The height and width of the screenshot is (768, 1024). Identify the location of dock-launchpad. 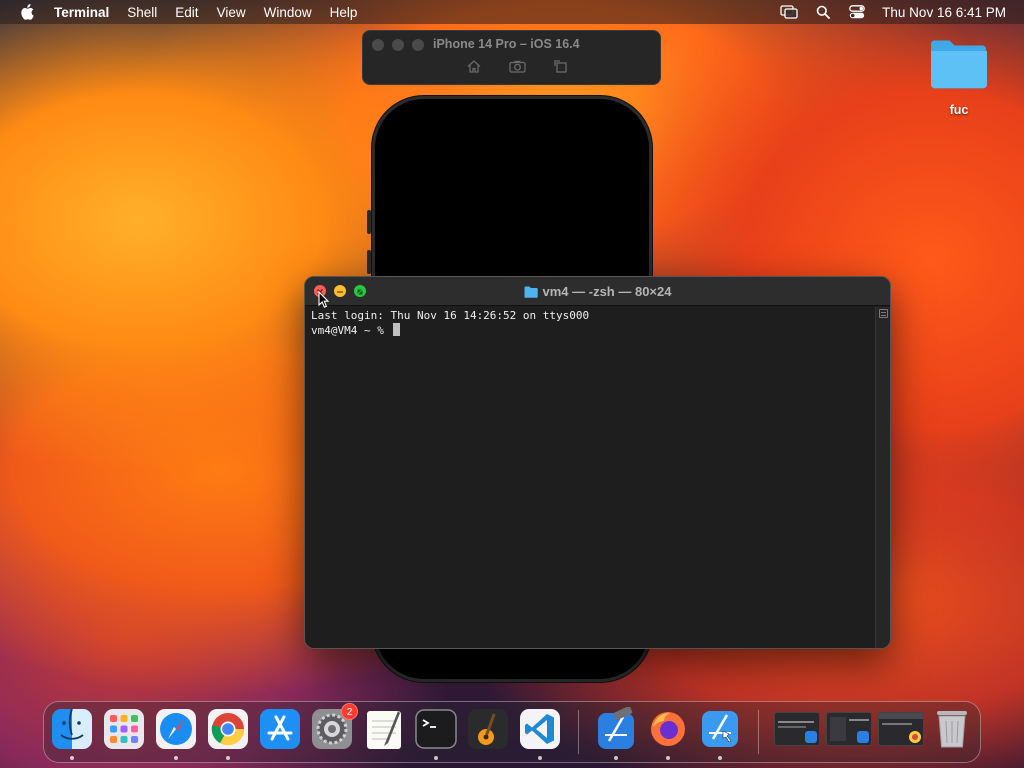
(124, 729).